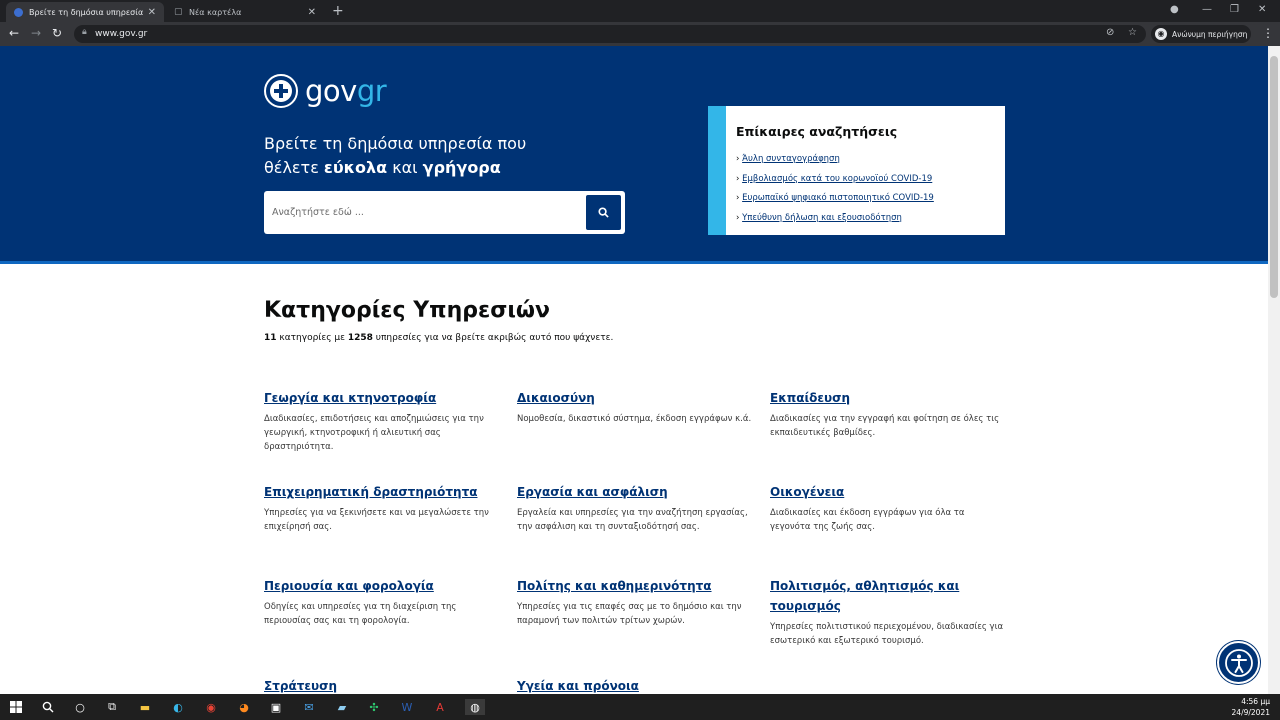 The height and width of the screenshot is (720, 1280). I want to click on trending-link: Εμβολιασμός κατά του κορωνοϊού COVID-19, so click(837, 179).